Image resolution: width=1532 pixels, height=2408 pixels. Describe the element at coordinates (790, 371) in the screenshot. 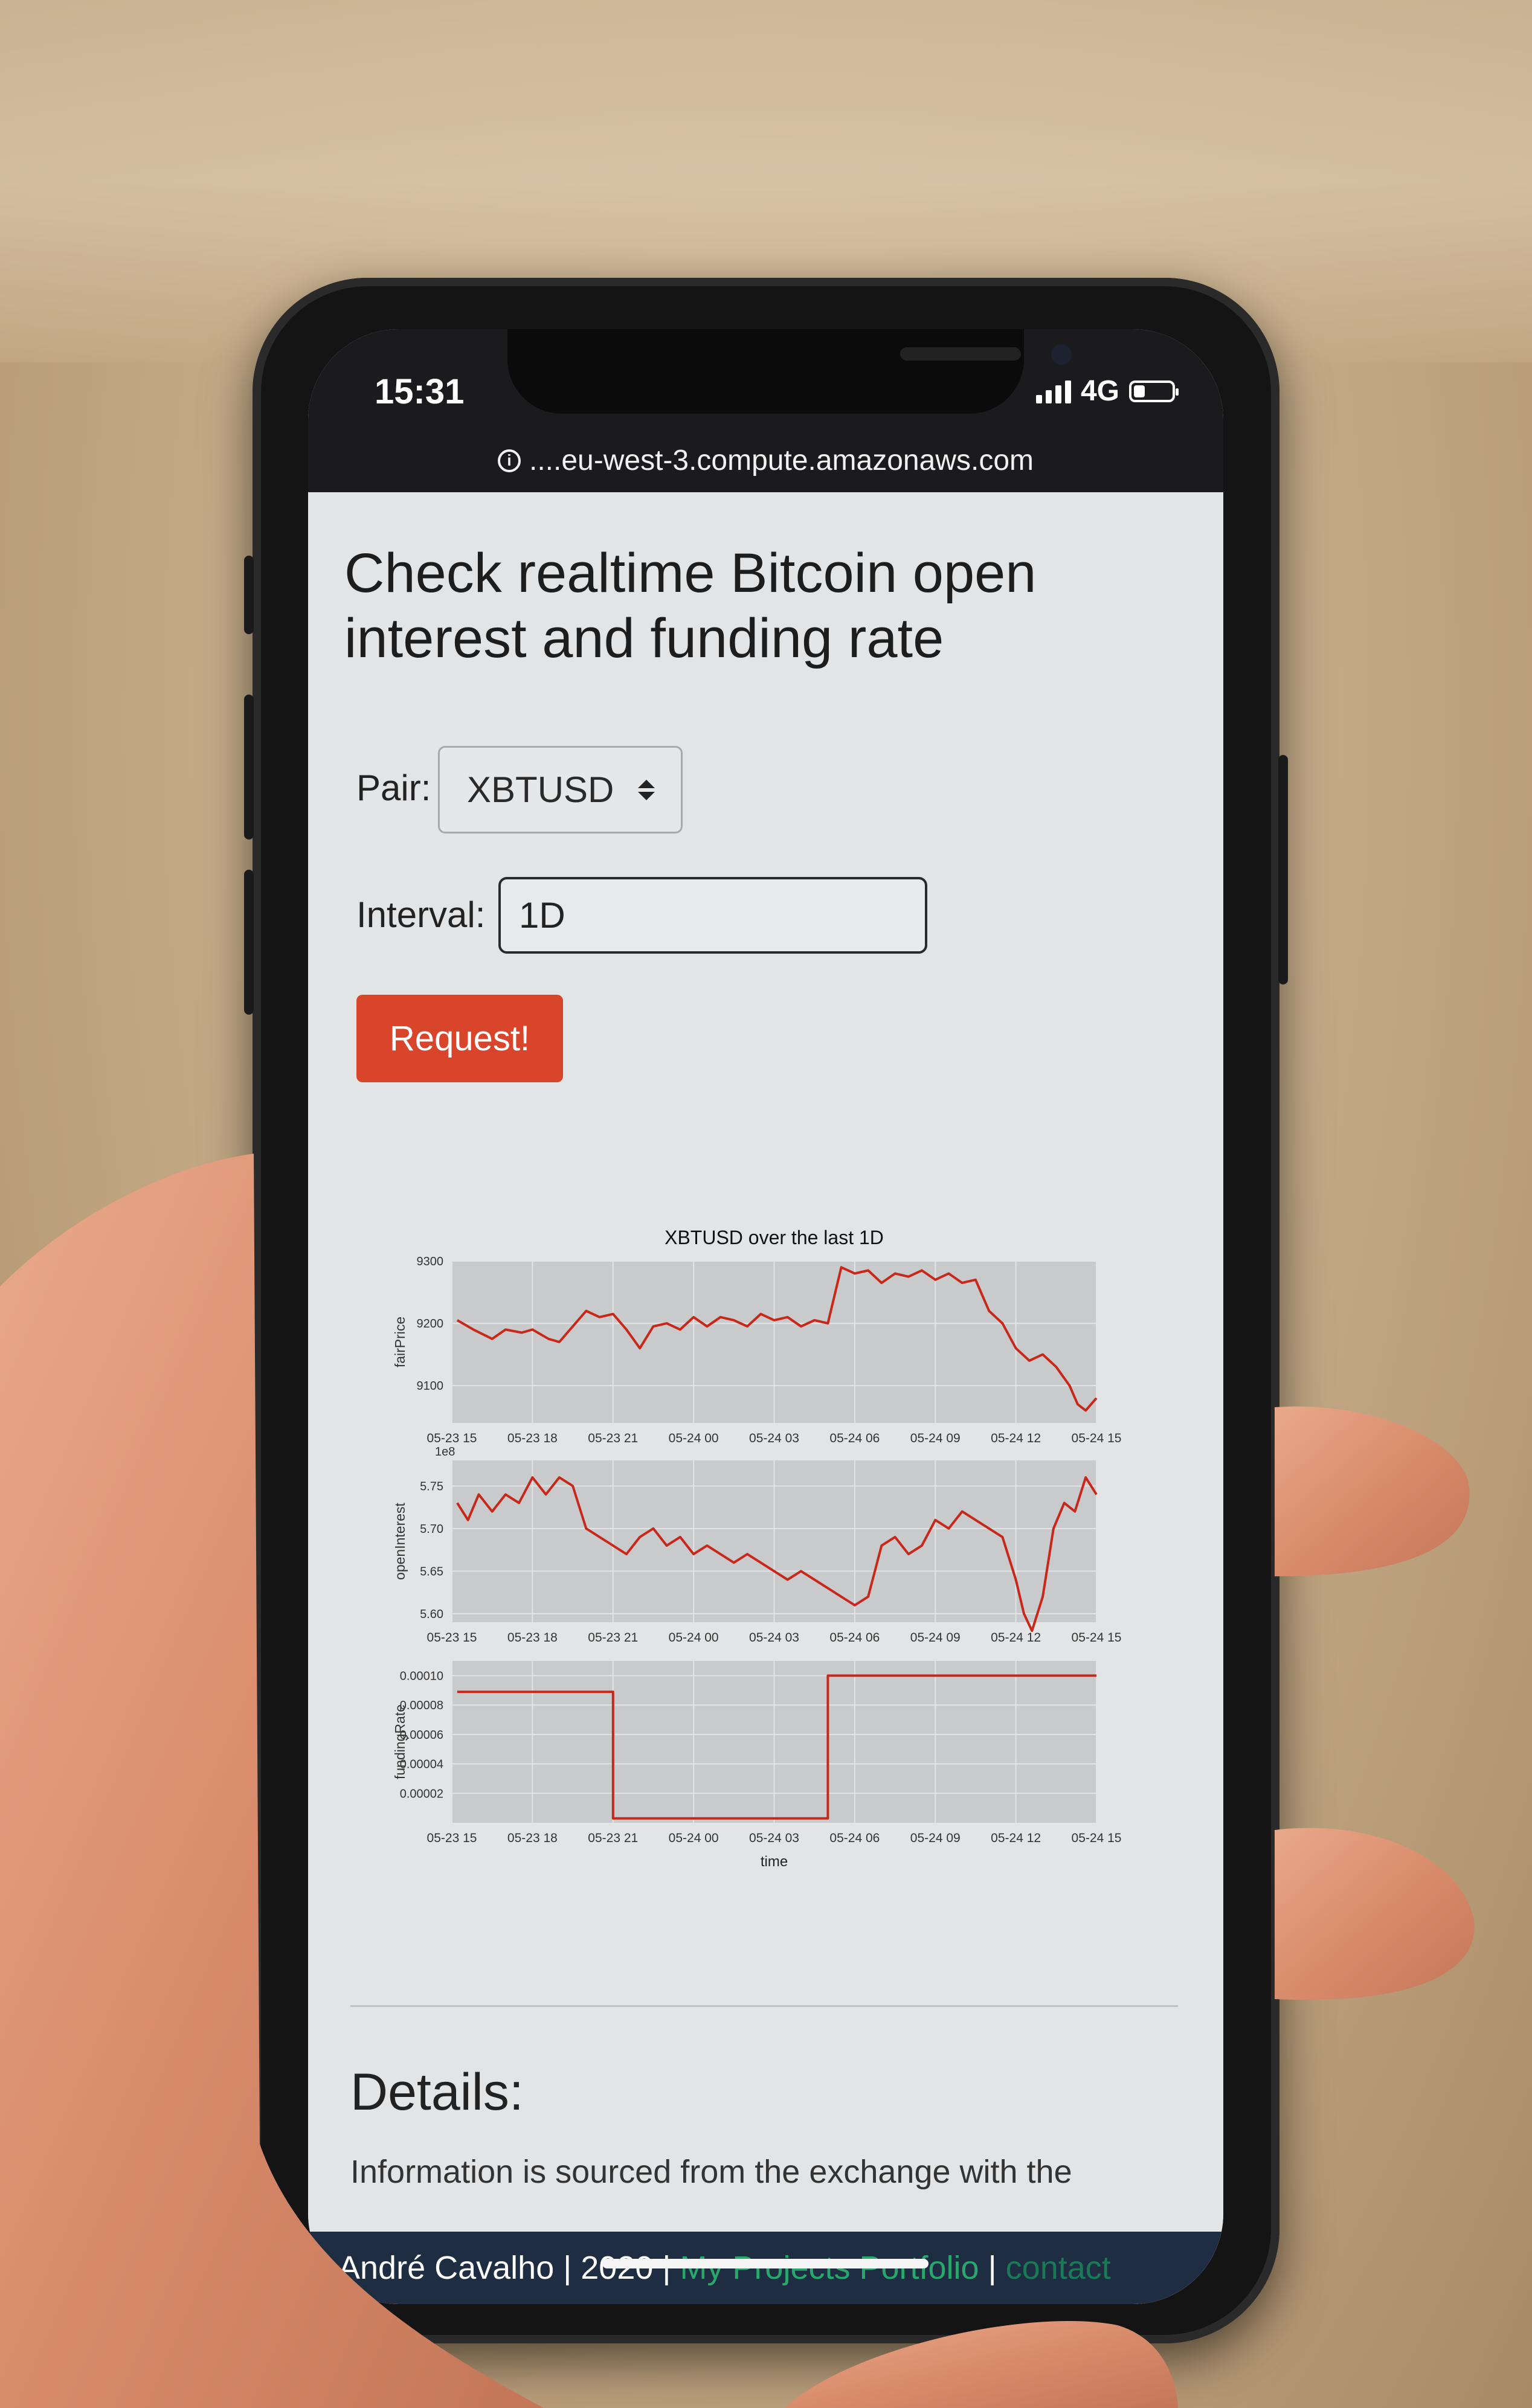

I see `notch` at that location.